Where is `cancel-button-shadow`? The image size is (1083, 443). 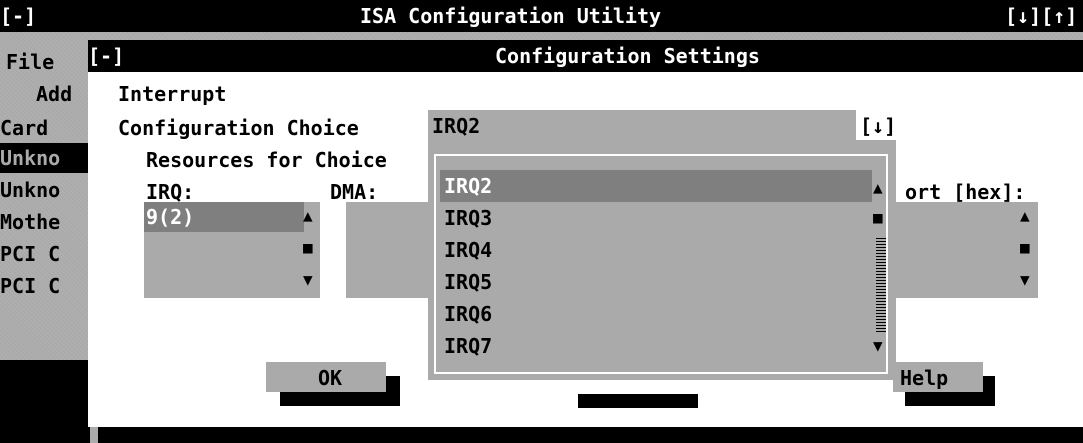 cancel-button-shadow is located at coordinates (638, 401).